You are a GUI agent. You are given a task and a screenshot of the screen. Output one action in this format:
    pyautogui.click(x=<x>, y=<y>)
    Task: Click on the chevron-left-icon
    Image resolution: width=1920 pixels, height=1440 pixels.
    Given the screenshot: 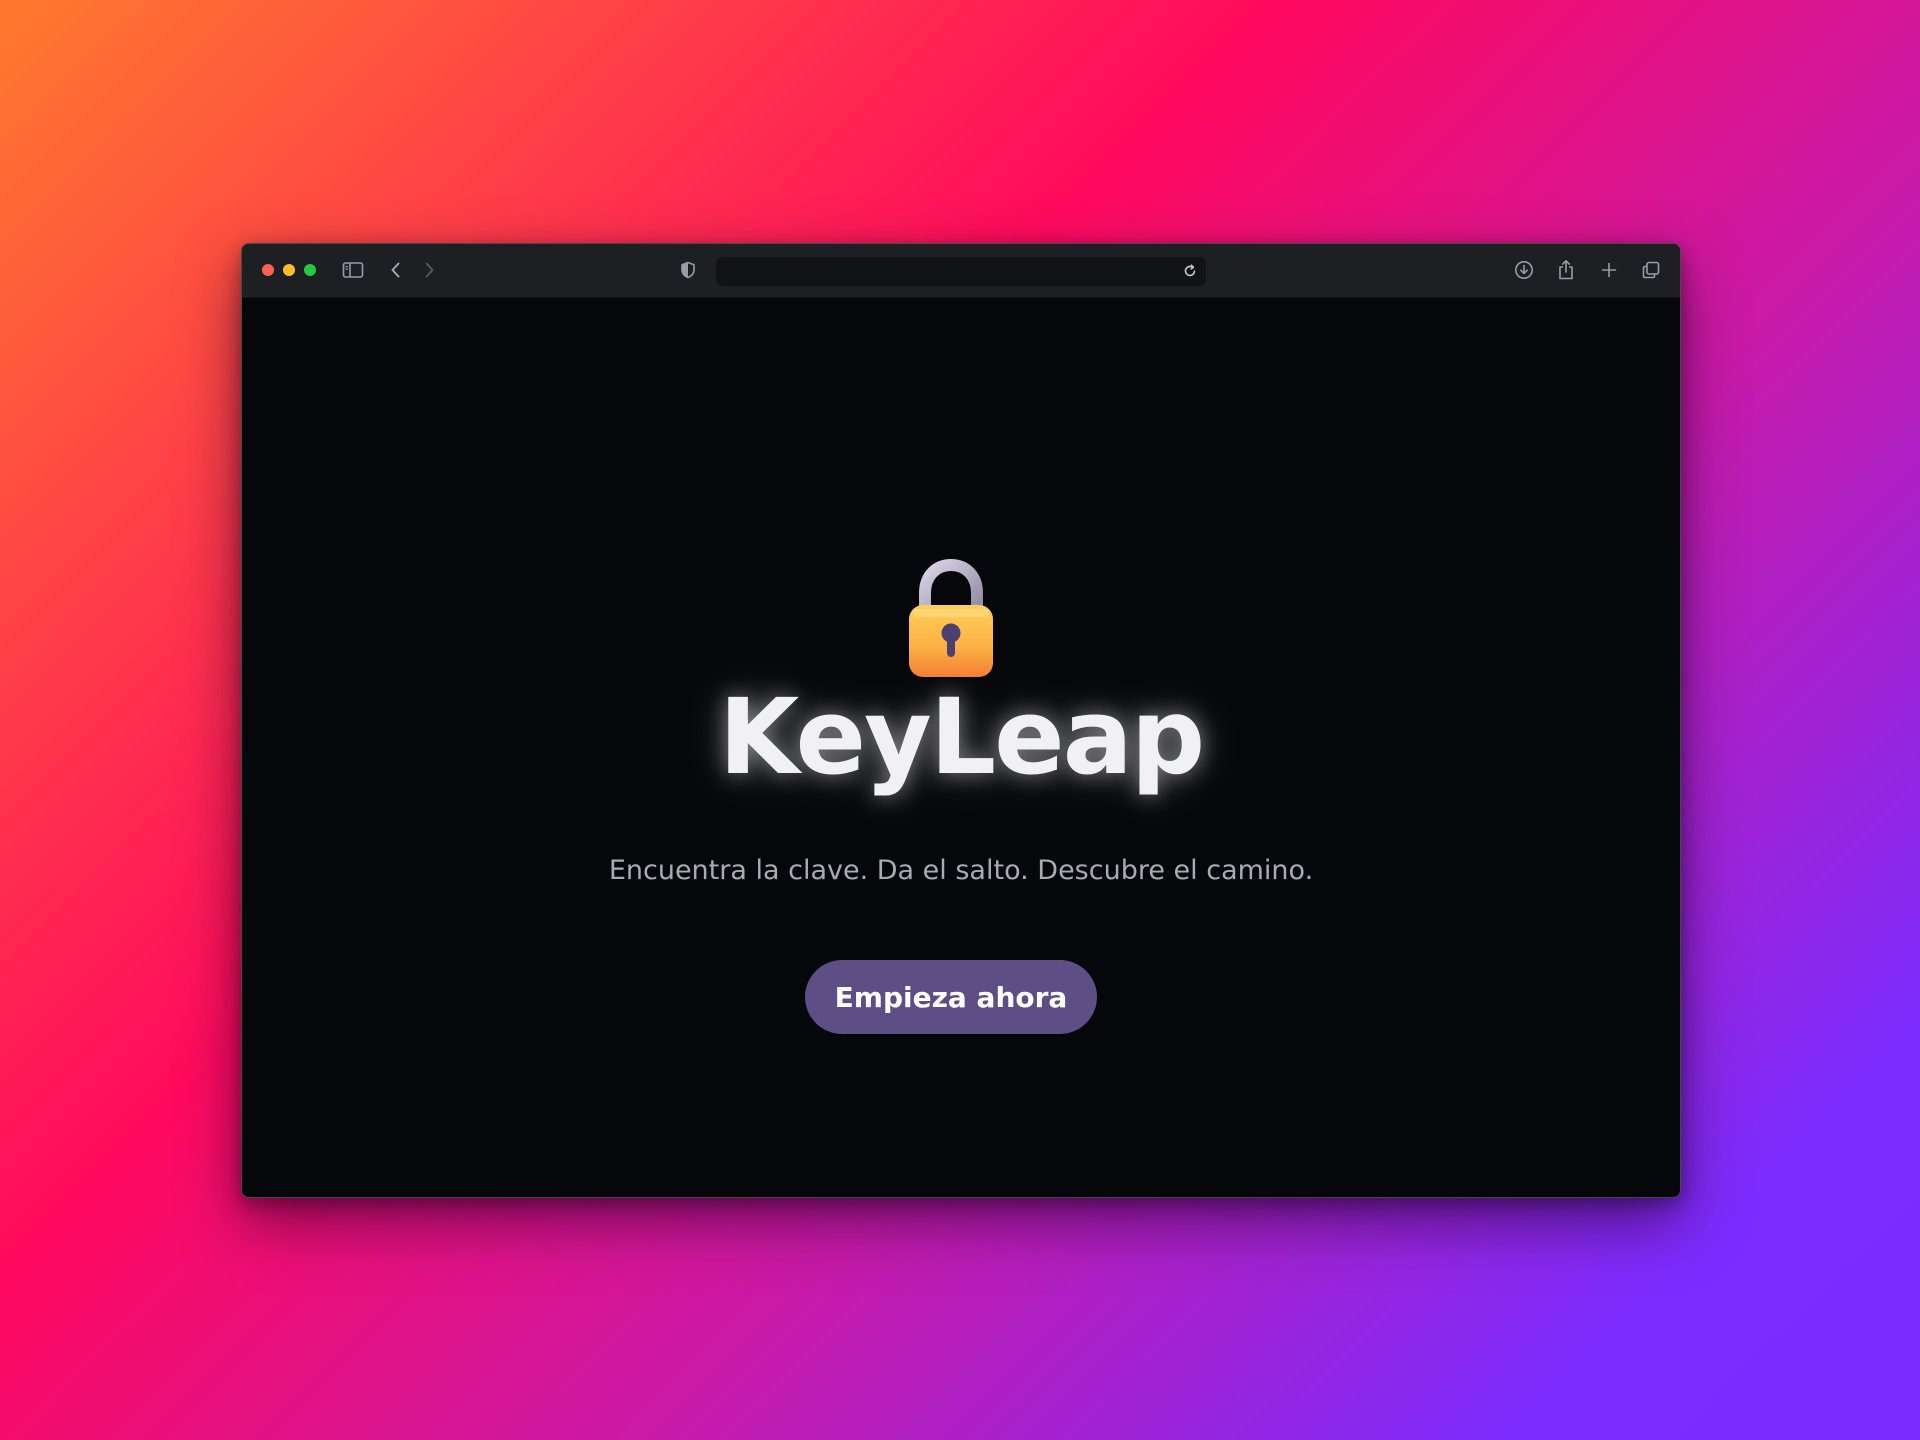 What is the action you would take?
    pyautogui.click(x=395, y=270)
    